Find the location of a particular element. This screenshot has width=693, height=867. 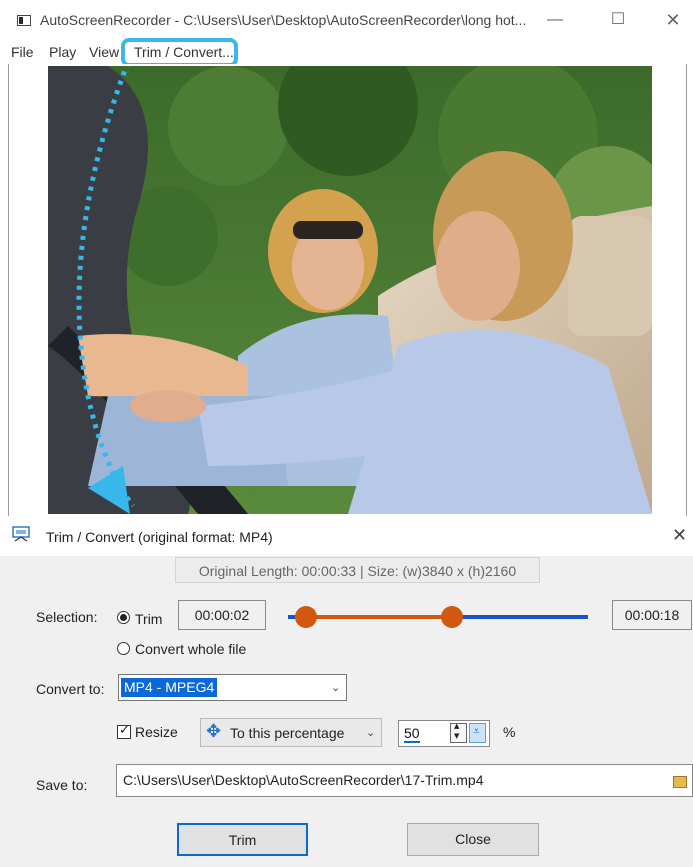

trim-convert-dialog-icon is located at coordinates (21, 534).